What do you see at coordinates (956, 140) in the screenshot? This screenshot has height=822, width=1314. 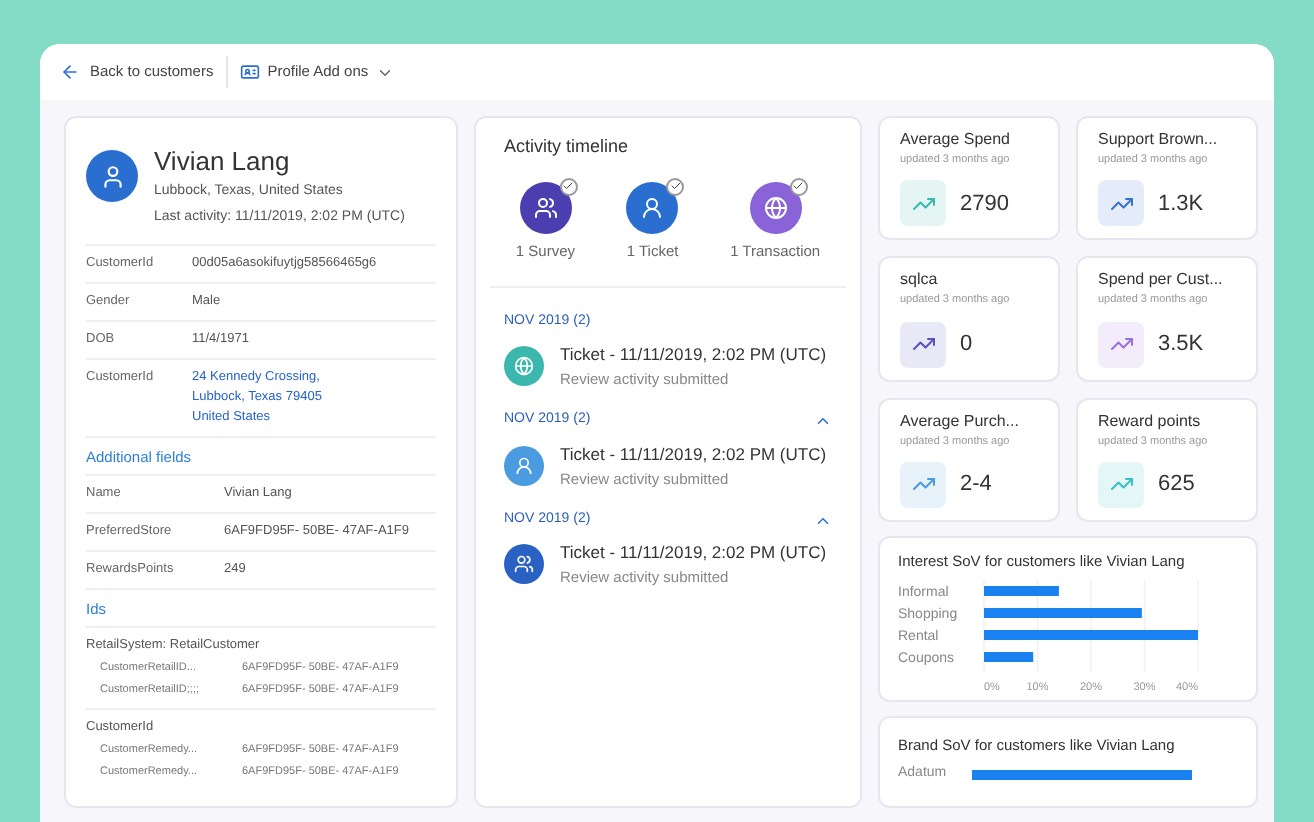 I see `kpi-title: Average Spend` at bounding box center [956, 140].